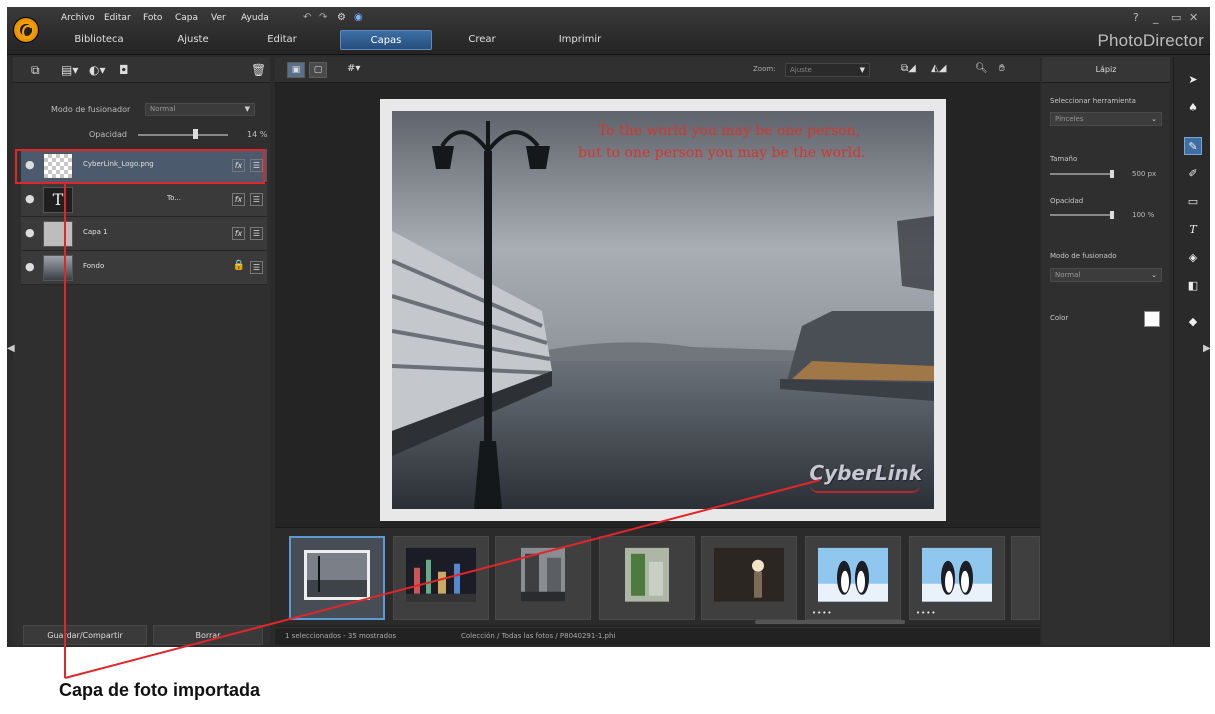  What do you see at coordinates (830, 622) in the screenshot?
I see `filmstrip-scrollbar` at bounding box center [830, 622].